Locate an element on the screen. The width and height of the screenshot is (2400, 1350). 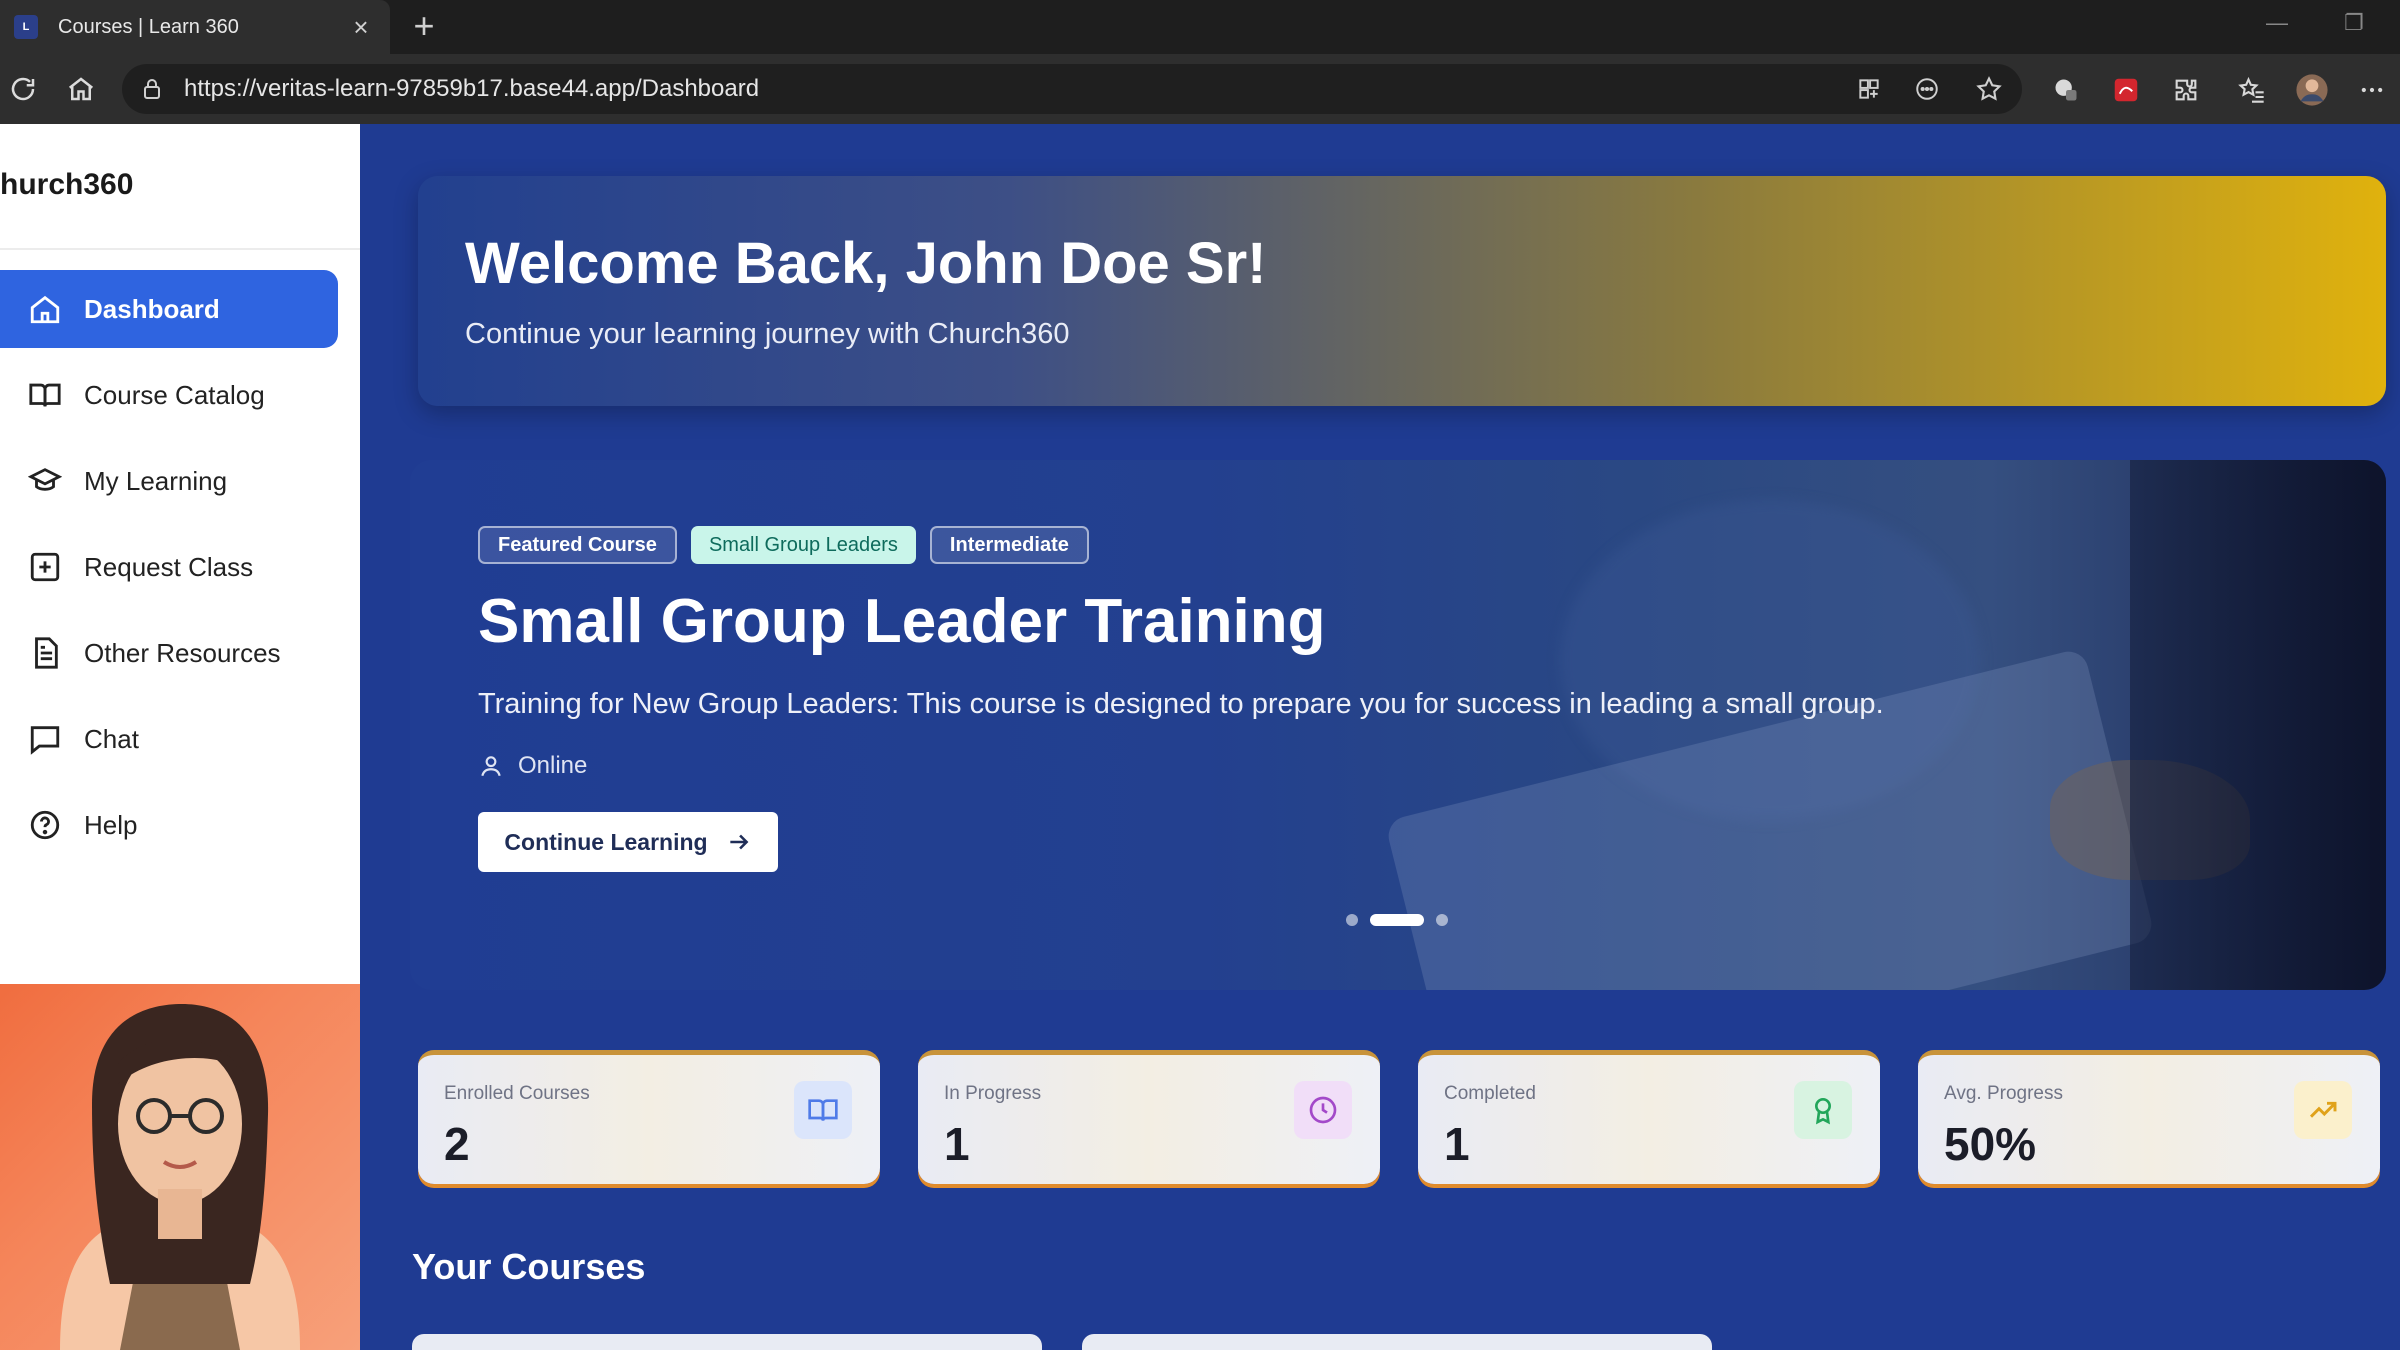
restore-icon: ❐ is located at coordinates (2354, 23).